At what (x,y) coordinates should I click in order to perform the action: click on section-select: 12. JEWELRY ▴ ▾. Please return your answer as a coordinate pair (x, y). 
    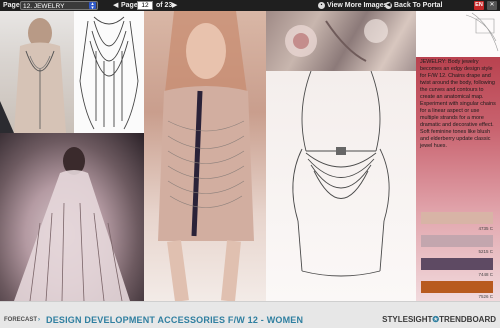
    Looking at the image, I should click on (59, 6).